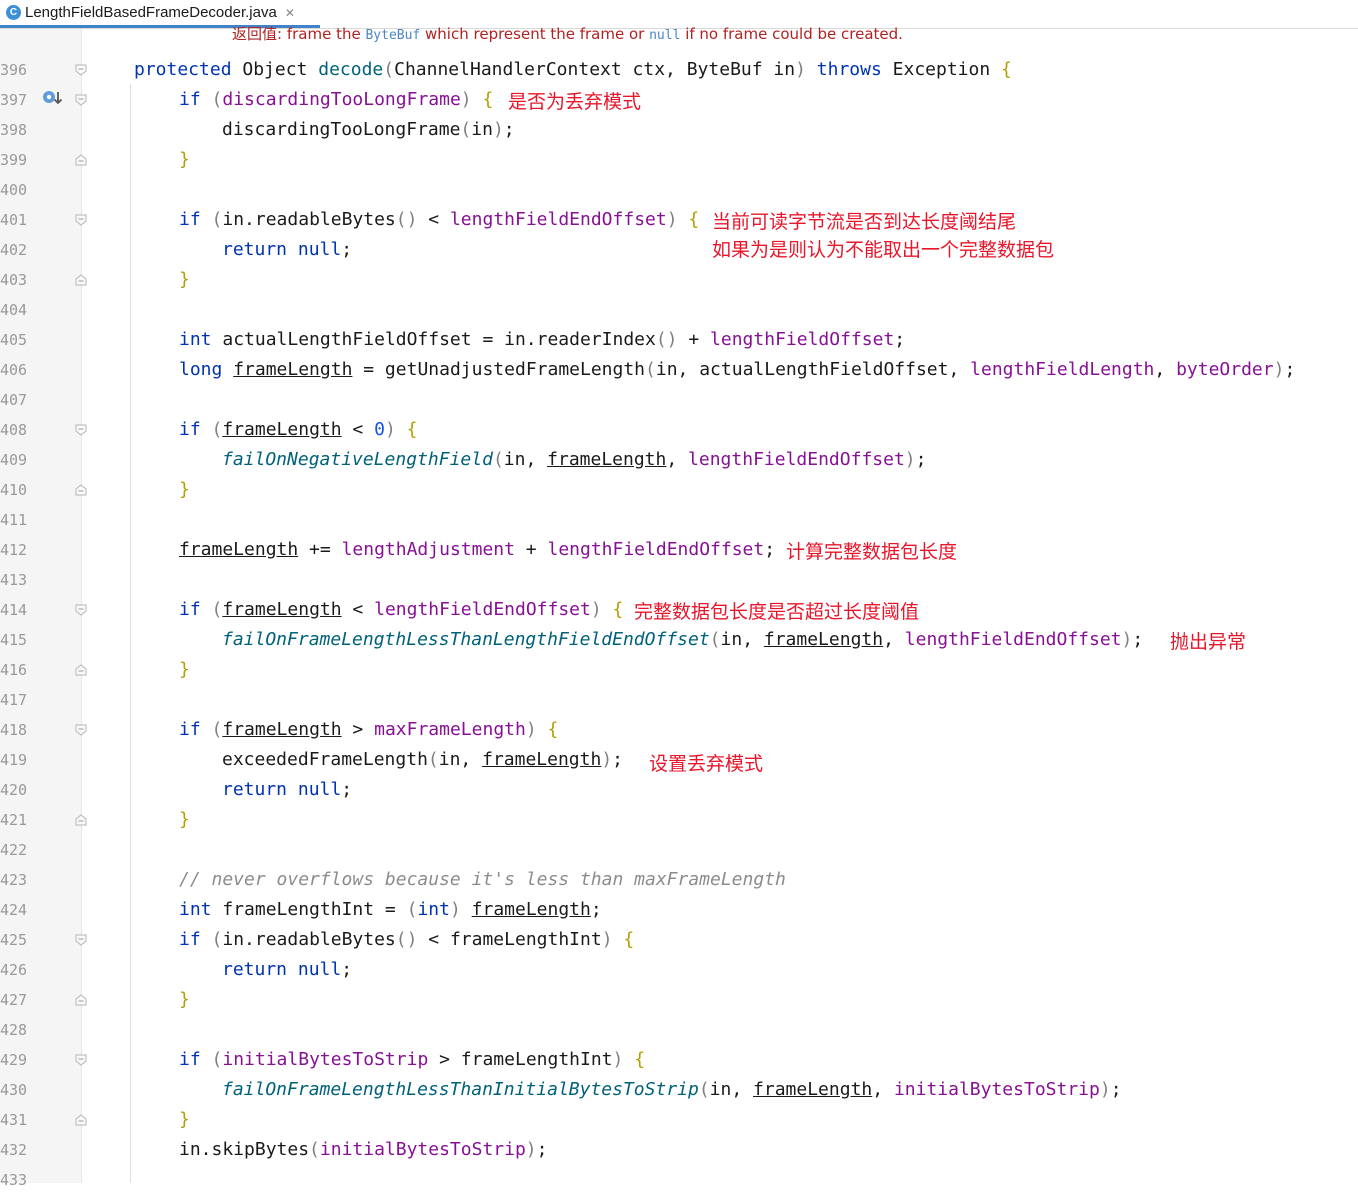 This screenshot has width=1358, height=1195. What do you see at coordinates (791, 34) in the screenshot?
I see `doc-text: if no frame could be created.` at bounding box center [791, 34].